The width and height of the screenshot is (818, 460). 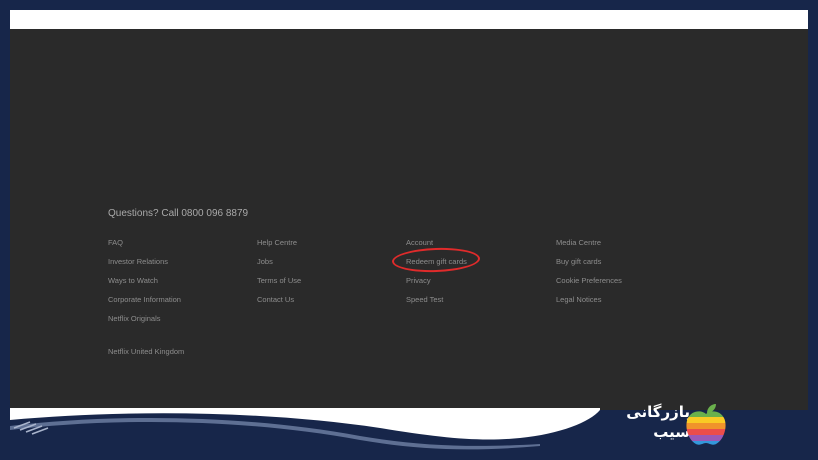 What do you see at coordinates (419, 242) in the screenshot?
I see `footer-link-account: Account` at bounding box center [419, 242].